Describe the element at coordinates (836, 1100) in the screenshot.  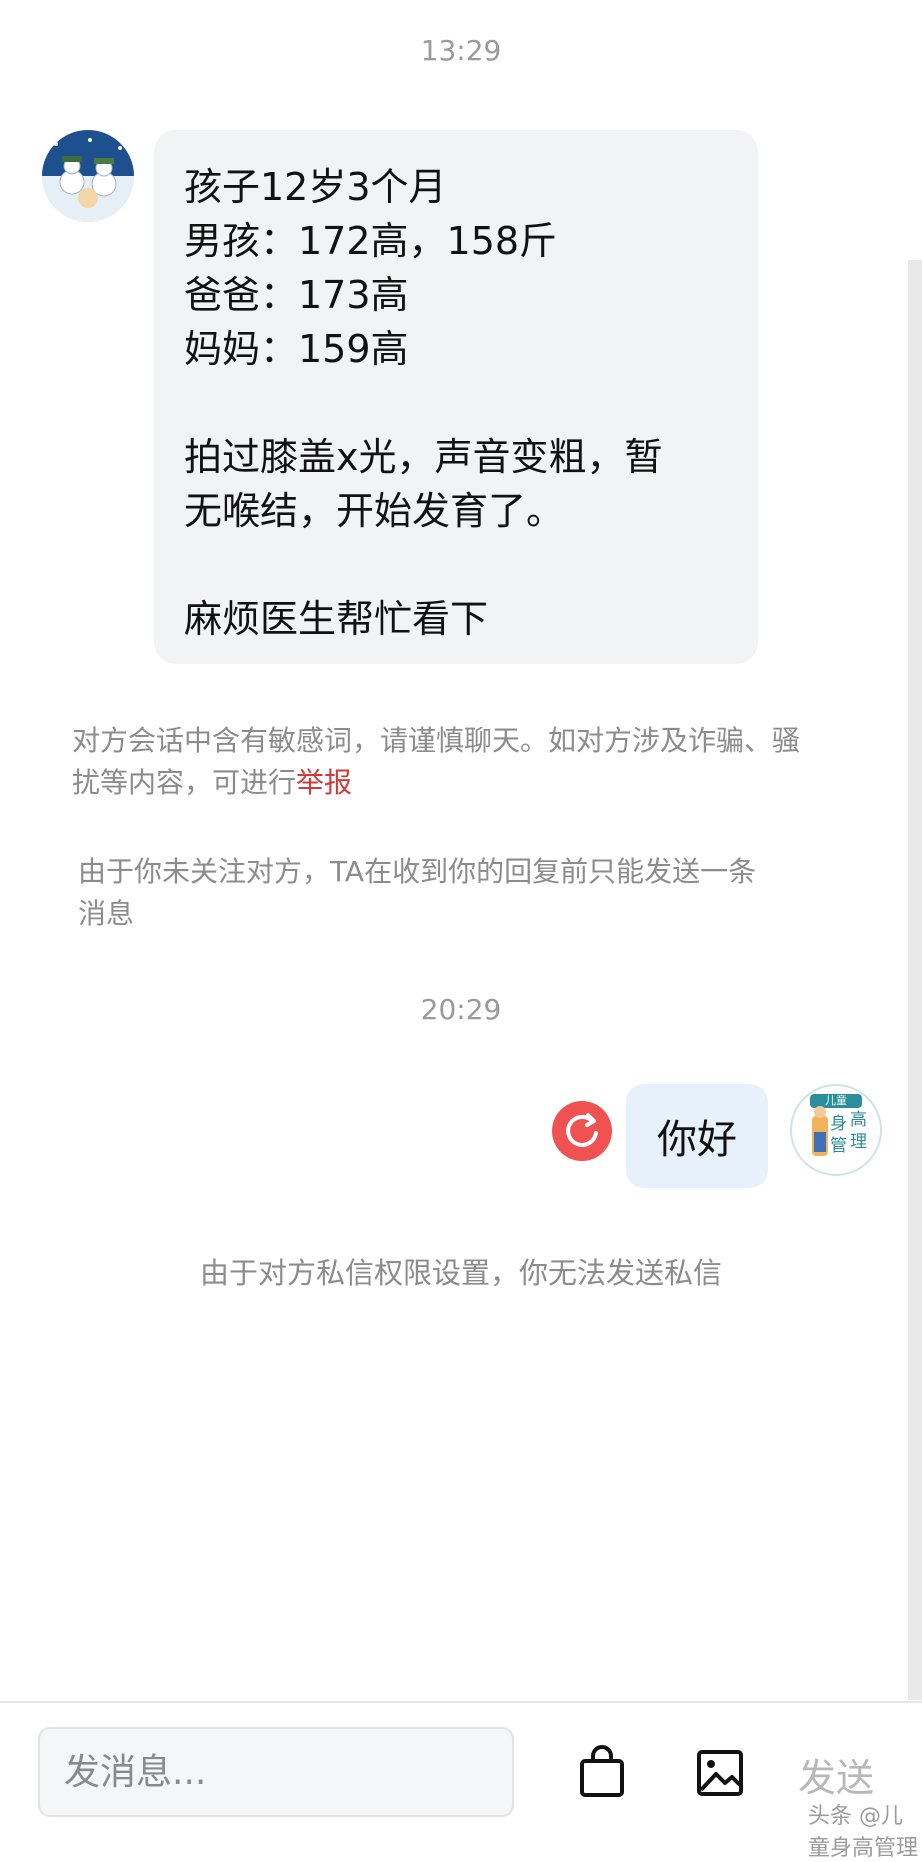
I see `logo-top-text: 儿童` at that location.